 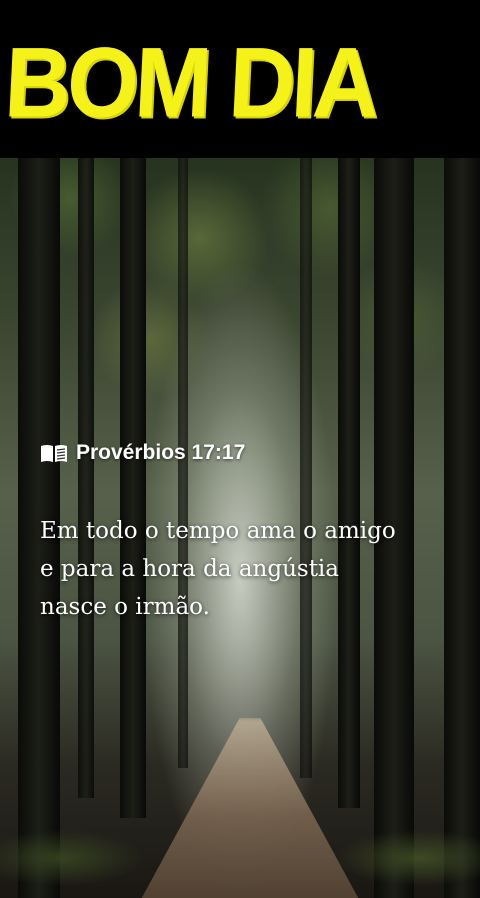 I want to click on verse-reference: Provérbios 17:17, so click(x=142, y=453).